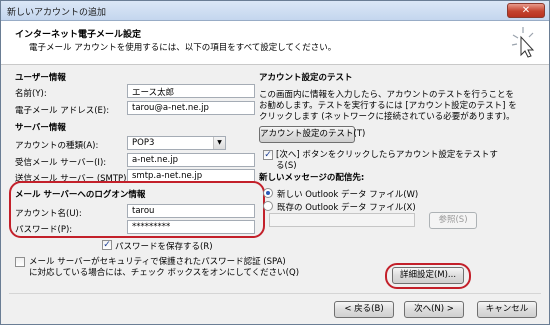 The width and height of the screenshot is (550, 325). I want to click on name-label: 名前(Y):, so click(31, 94).